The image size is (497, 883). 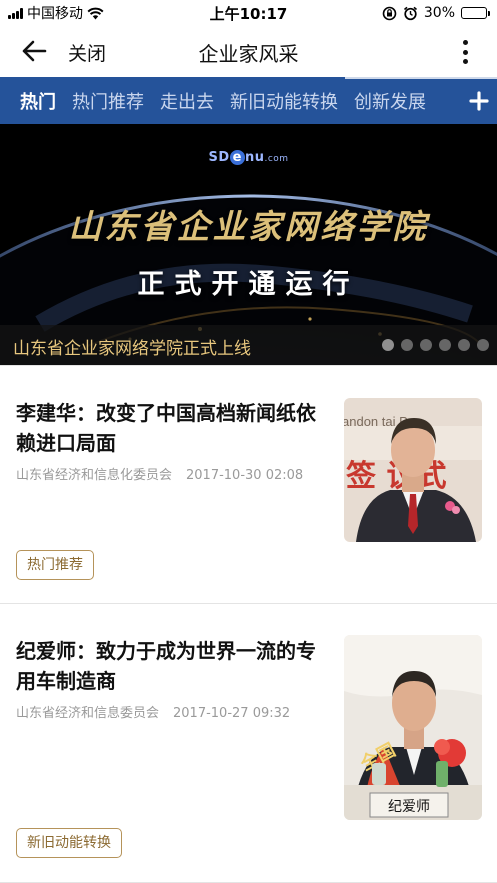 What do you see at coordinates (475, 13) in the screenshot?
I see `battery-icon` at bounding box center [475, 13].